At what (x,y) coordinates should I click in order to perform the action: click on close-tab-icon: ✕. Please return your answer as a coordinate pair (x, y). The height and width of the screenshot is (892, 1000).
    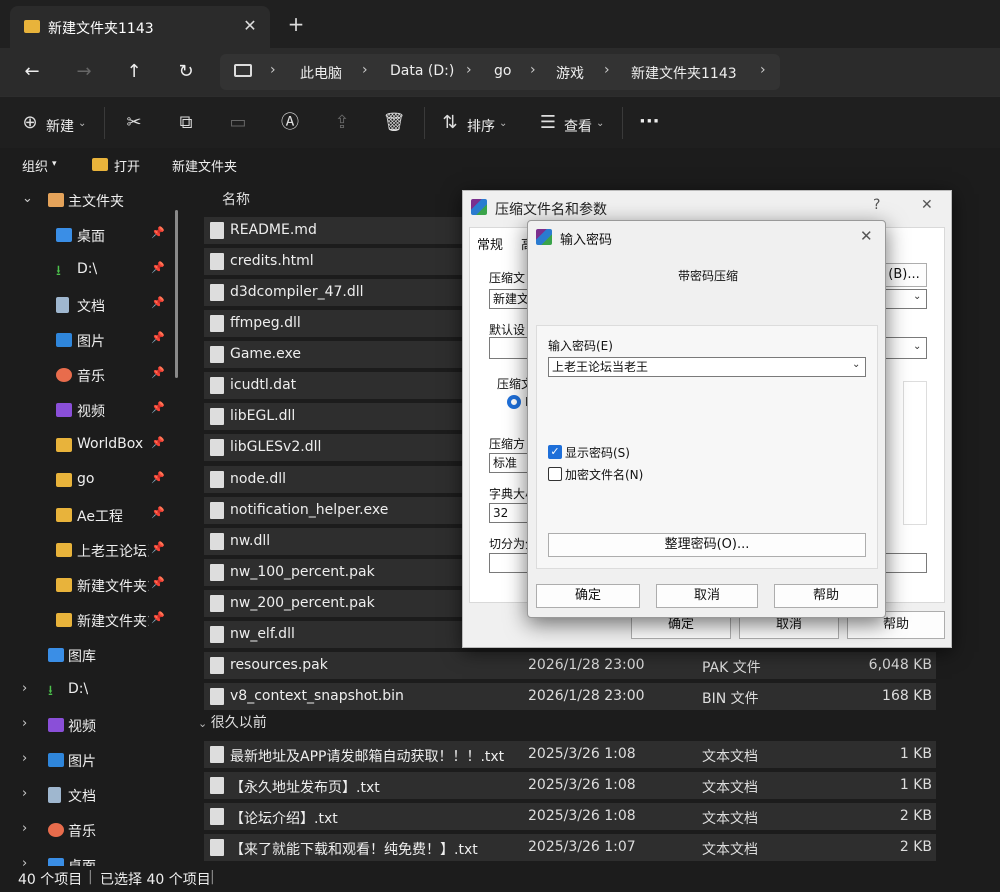
    Looking at the image, I should click on (250, 26).